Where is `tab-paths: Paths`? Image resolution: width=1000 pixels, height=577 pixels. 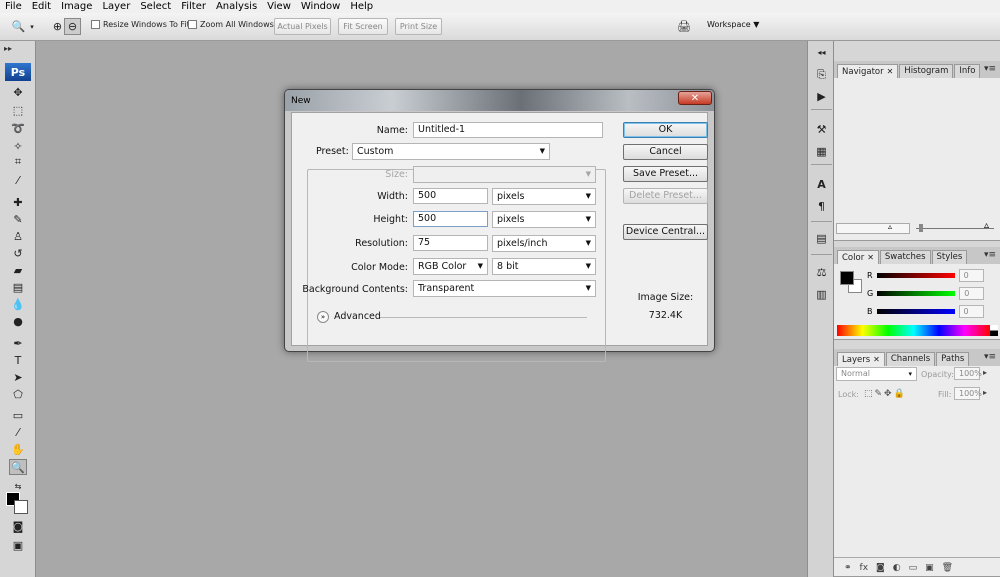
tab-paths: Paths is located at coordinates (953, 359).